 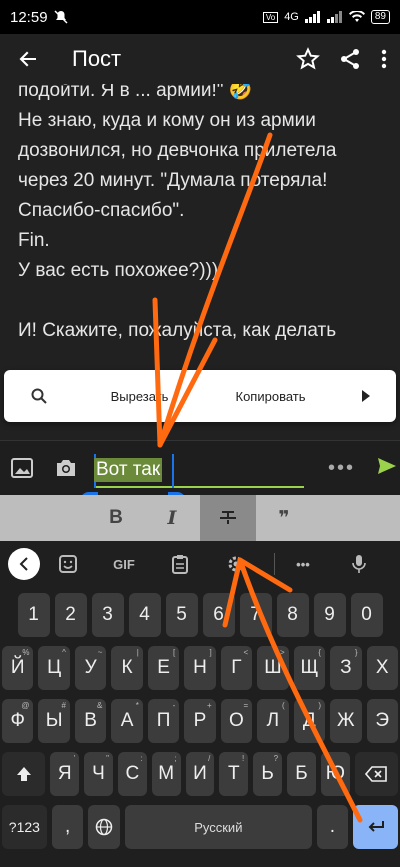 What do you see at coordinates (255, 615) in the screenshot?
I see `key-7: 7` at bounding box center [255, 615].